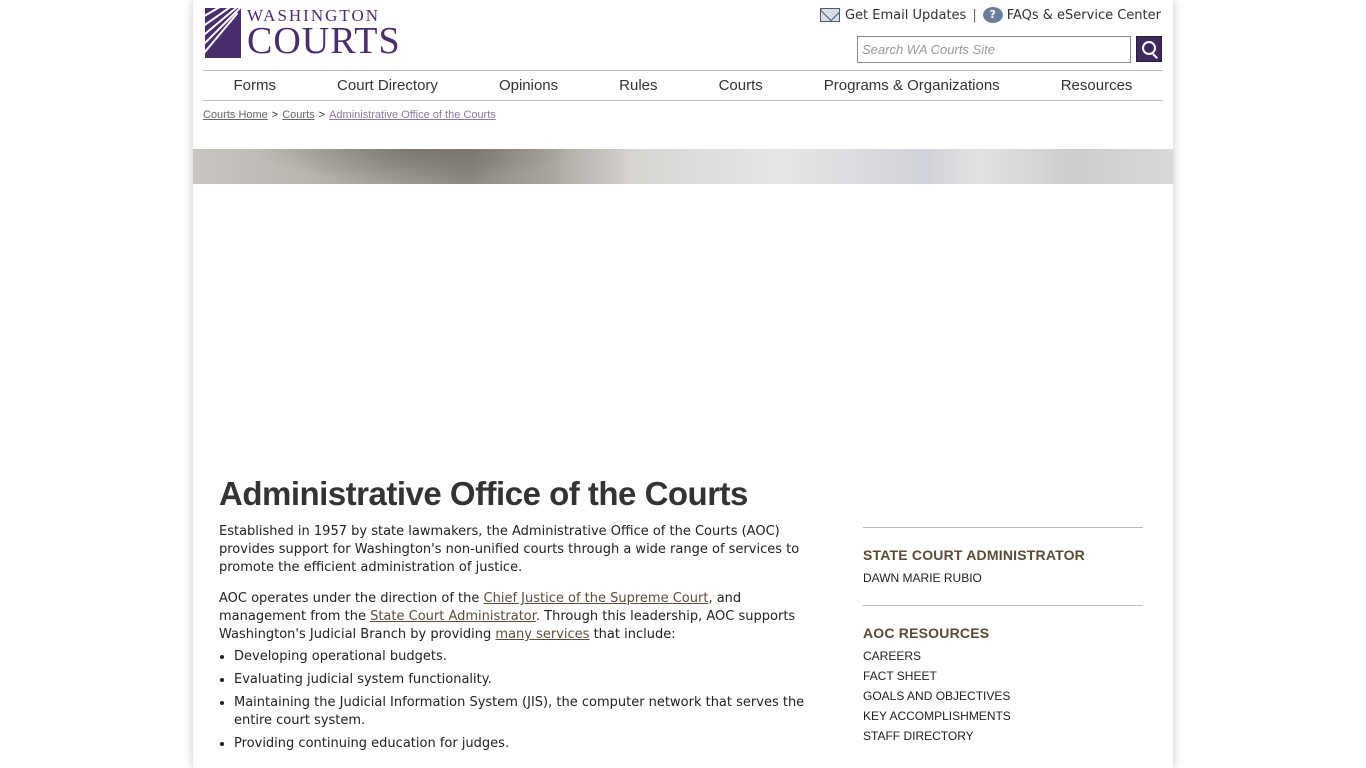  What do you see at coordinates (1149, 49) in the screenshot?
I see `search-icon` at bounding box center [1149, 49].